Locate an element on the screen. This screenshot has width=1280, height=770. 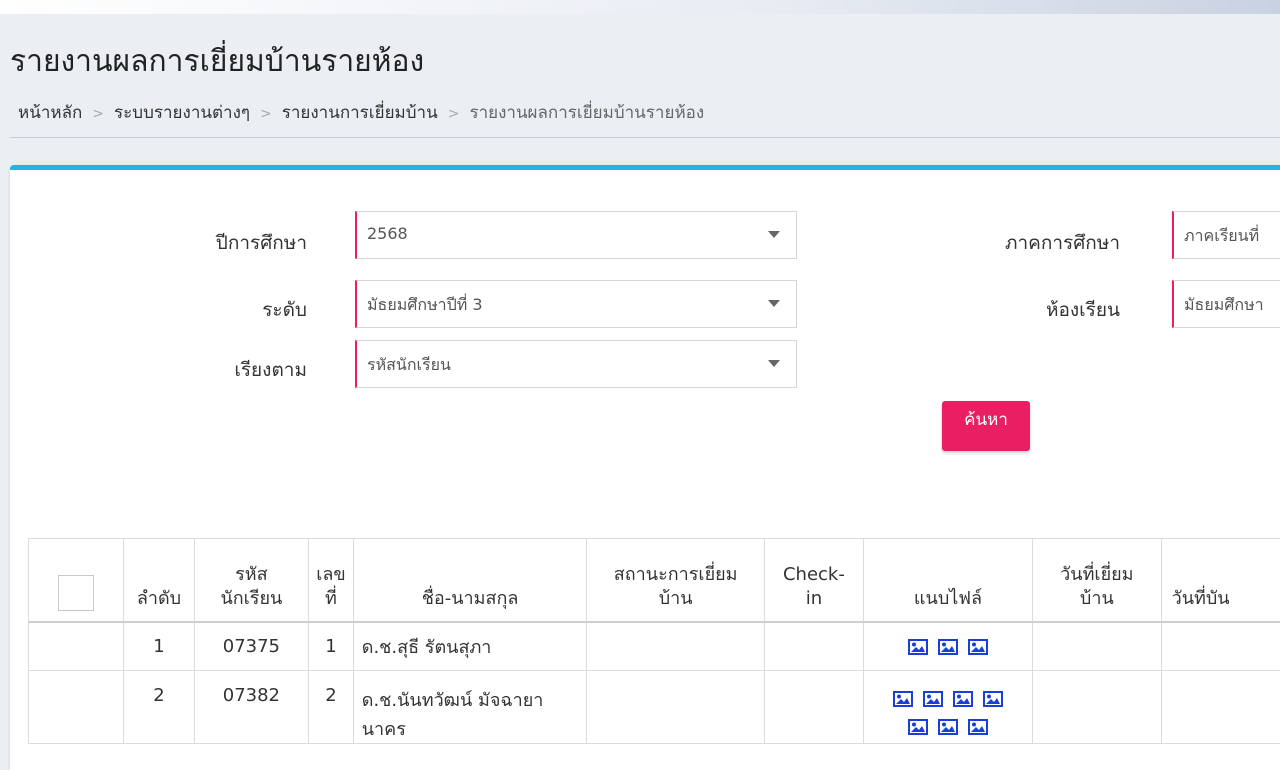
year-select: 2568 is located at coordinates (576, 235).